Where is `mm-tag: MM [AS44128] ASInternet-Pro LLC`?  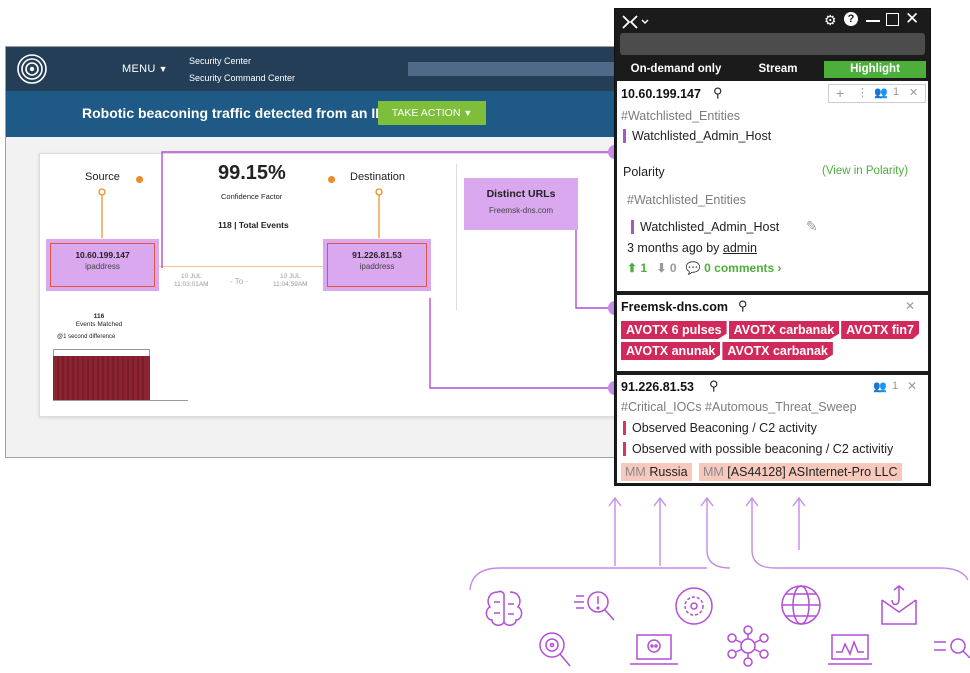 mm-tag: MM [AS44128] ASInternet-Pro LLC is located at coordinates (800, 472).